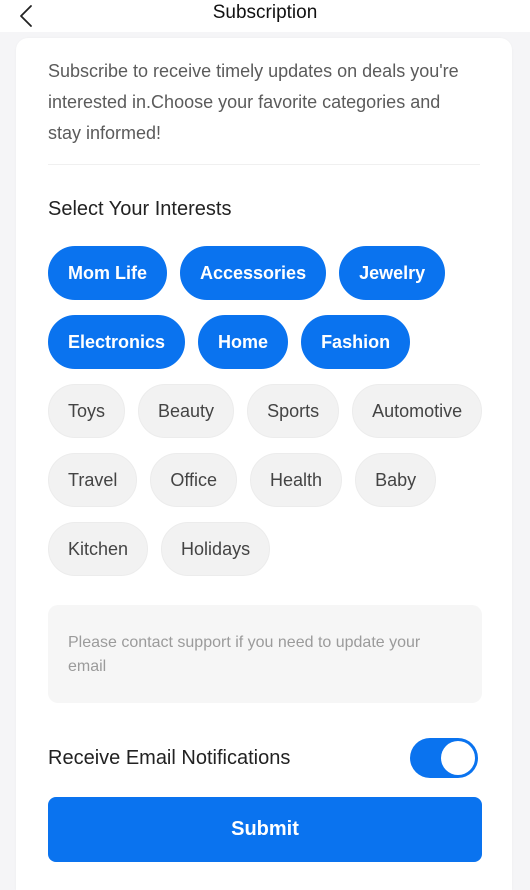 This screenshot has height=890, width=530. I want to click on interest-chip: Home, so click(243, 342).